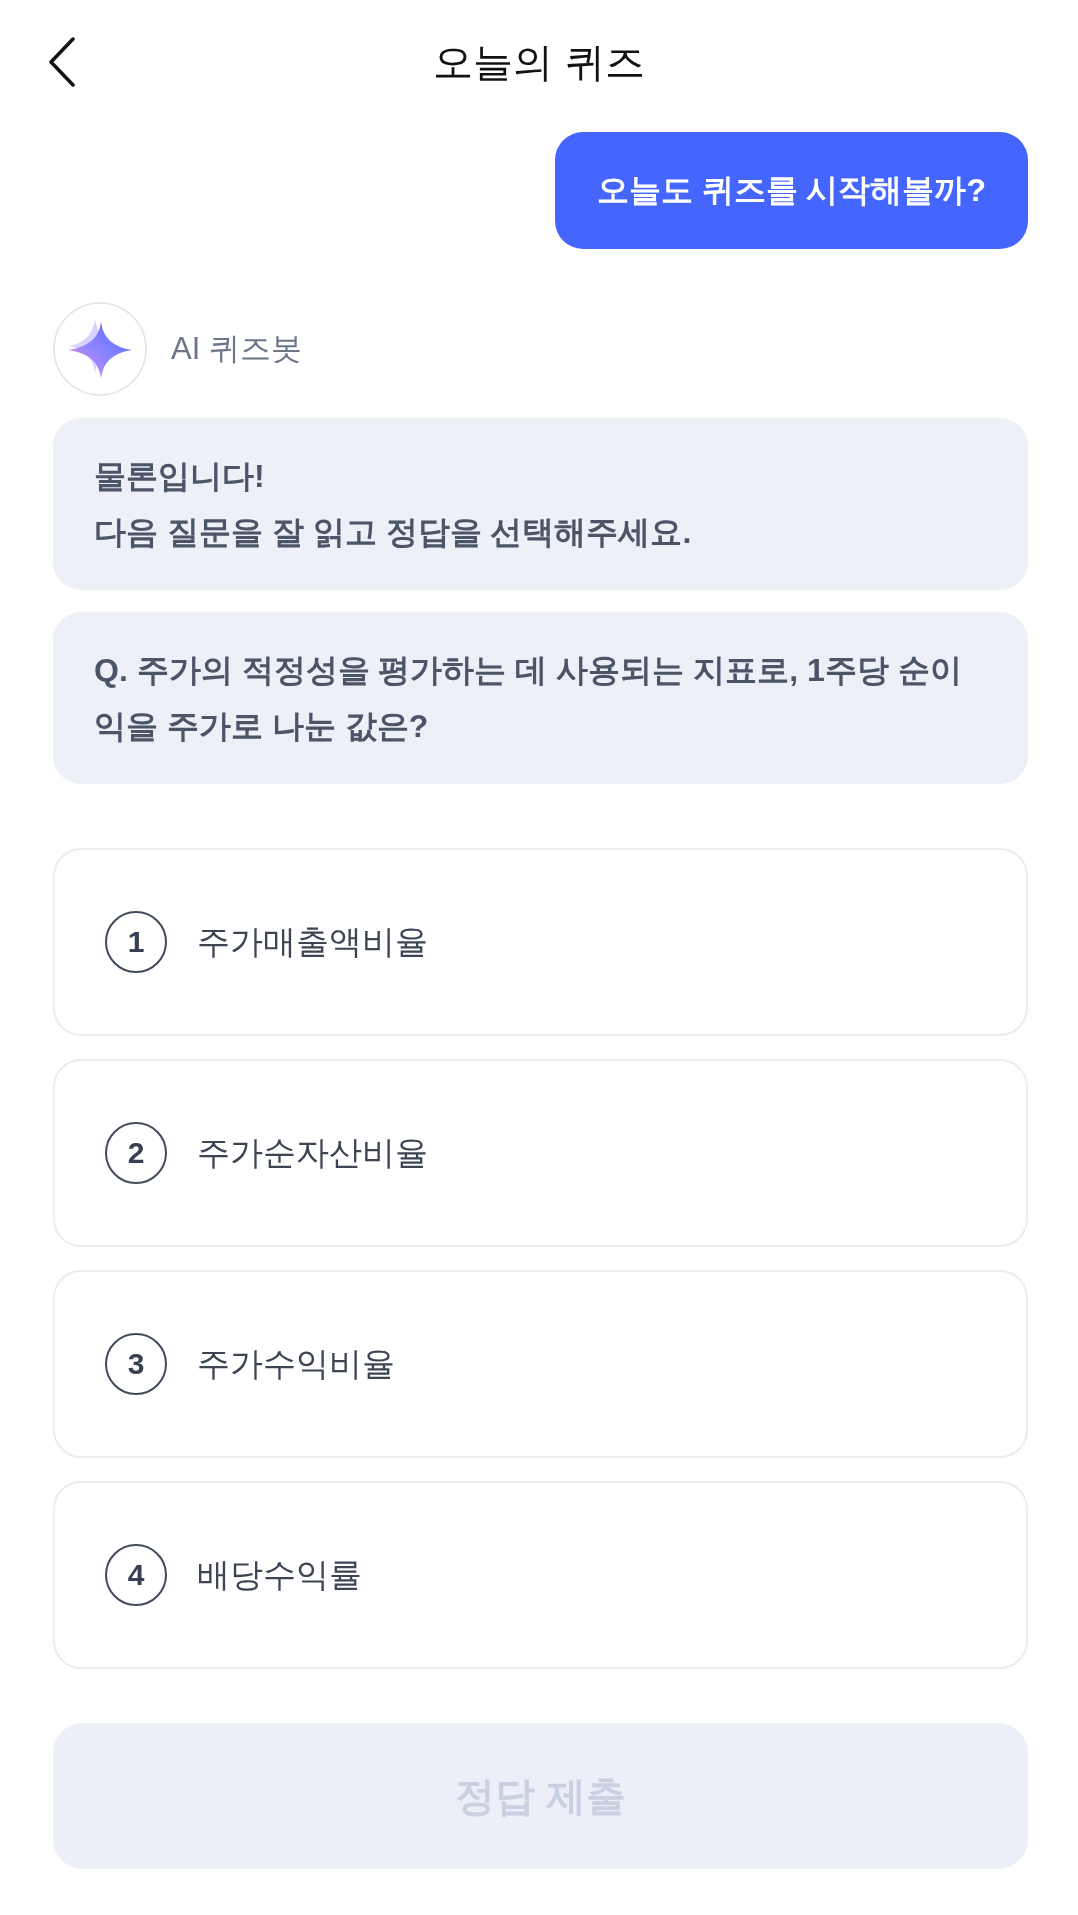 The width and height of the screenshot is (1078, 1915). What do you see at coordinates (540, 698) in the screenshot?
I see `bot-message: Q. 주가의 적정성을 평가하는 데 사용되는 지표로, 1주당 순이익을 주가로 나눈 값은?` at bounding box center [540, 698].